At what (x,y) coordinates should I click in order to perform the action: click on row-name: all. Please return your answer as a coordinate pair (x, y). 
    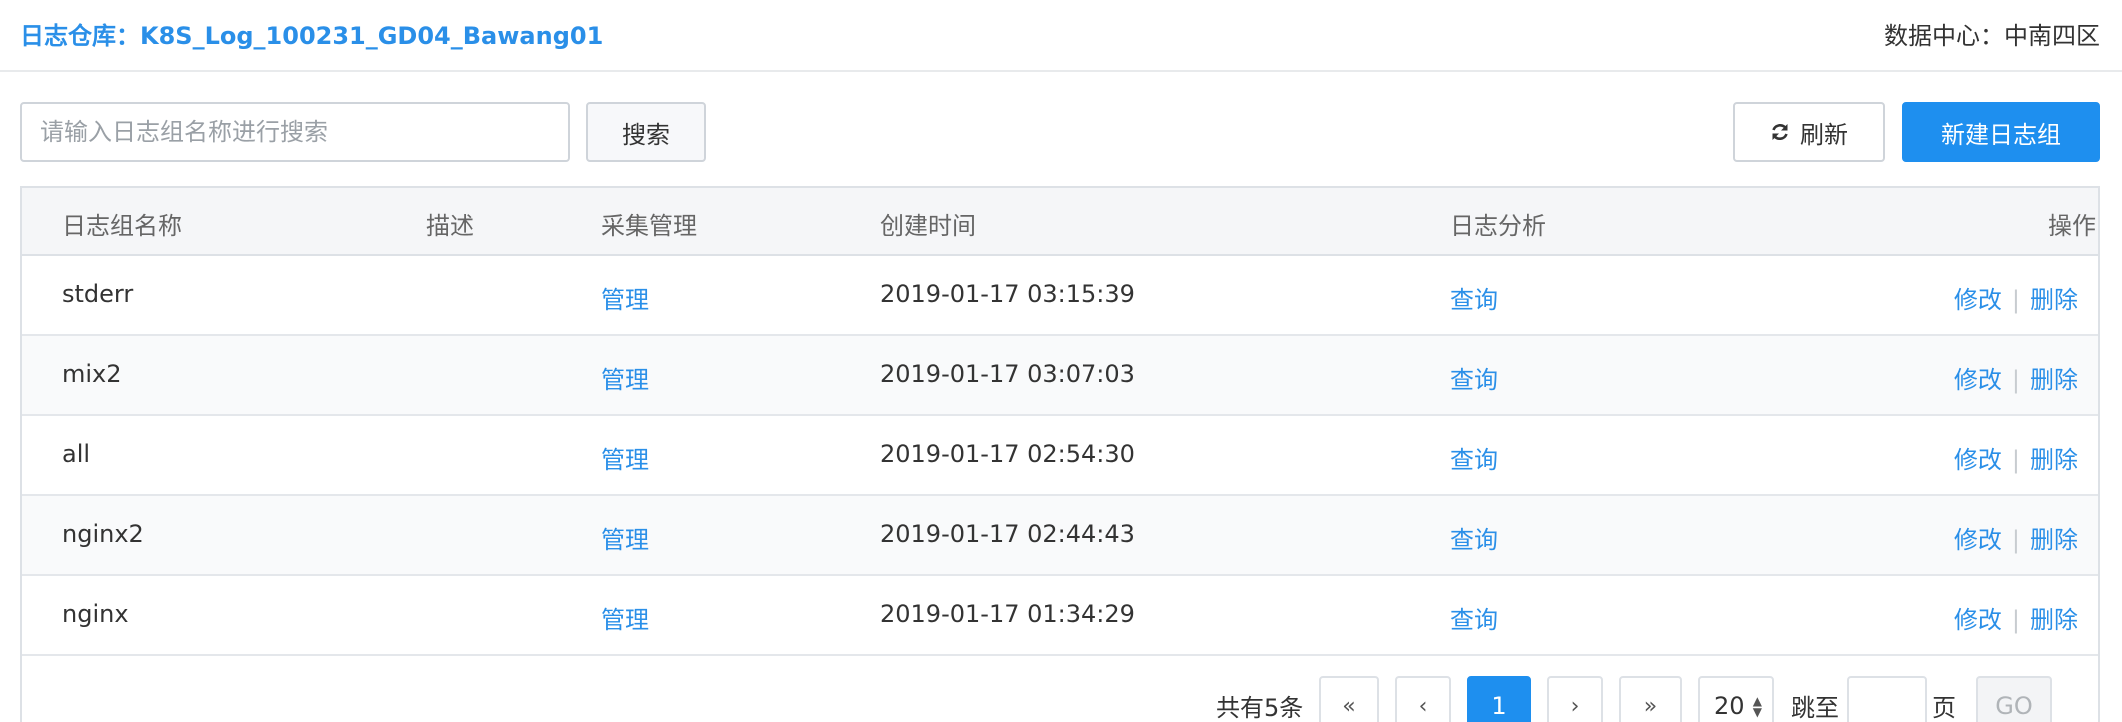
    Looking at the image, I should click on (76, 454).